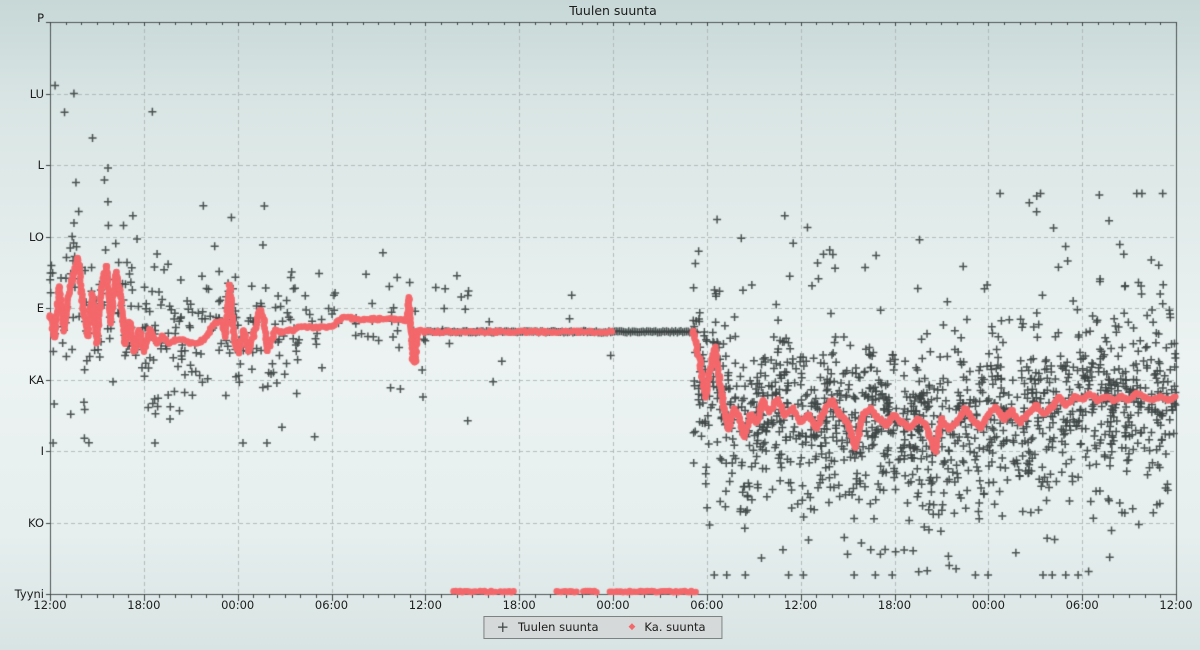 This screenshot has height=650, width=1200. Describe the element at coordinates (632, 626) in the screenshot. I see `diamond-marker-icon: ◆` at that location.